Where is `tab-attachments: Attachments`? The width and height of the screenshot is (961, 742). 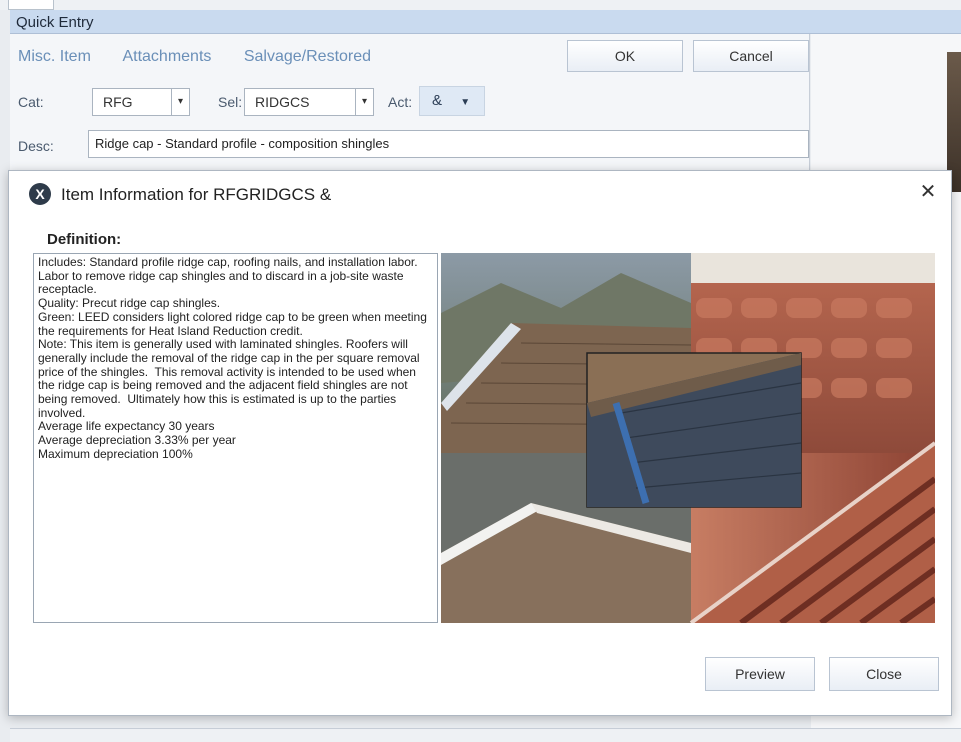 tab-attachments: Attachments is located at coordinates (166, 56).